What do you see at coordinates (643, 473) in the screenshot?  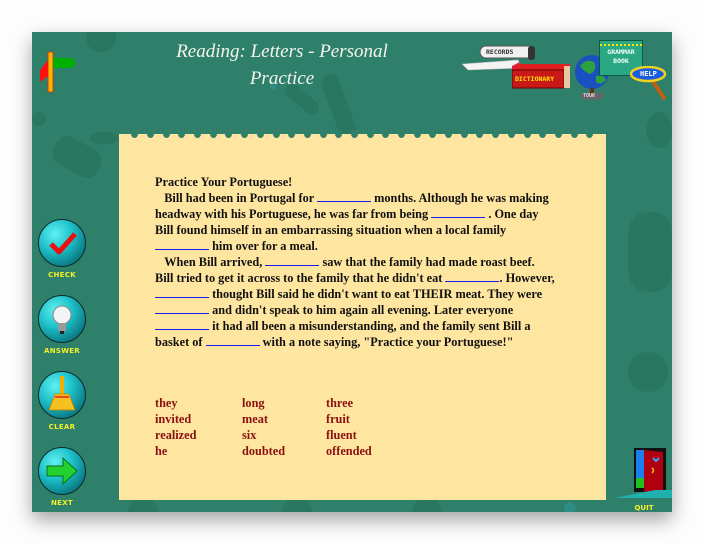 I see `door-icon` at bounding box center [643, 473].